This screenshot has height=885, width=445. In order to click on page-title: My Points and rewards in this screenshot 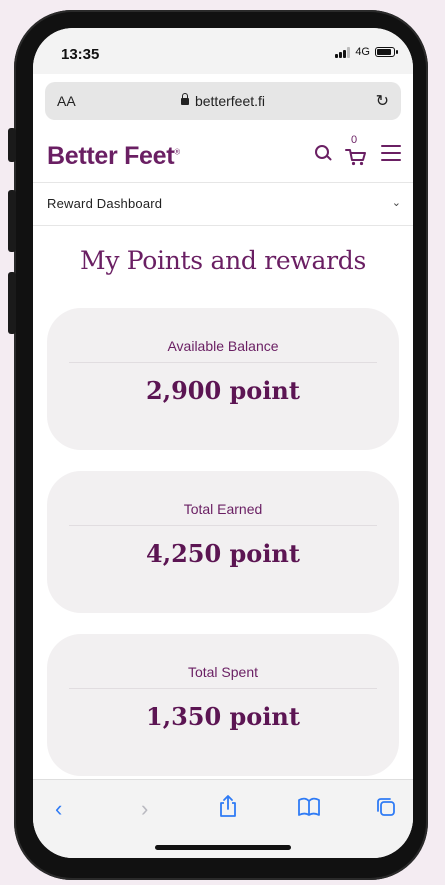, I will do `click(223, 260)`.